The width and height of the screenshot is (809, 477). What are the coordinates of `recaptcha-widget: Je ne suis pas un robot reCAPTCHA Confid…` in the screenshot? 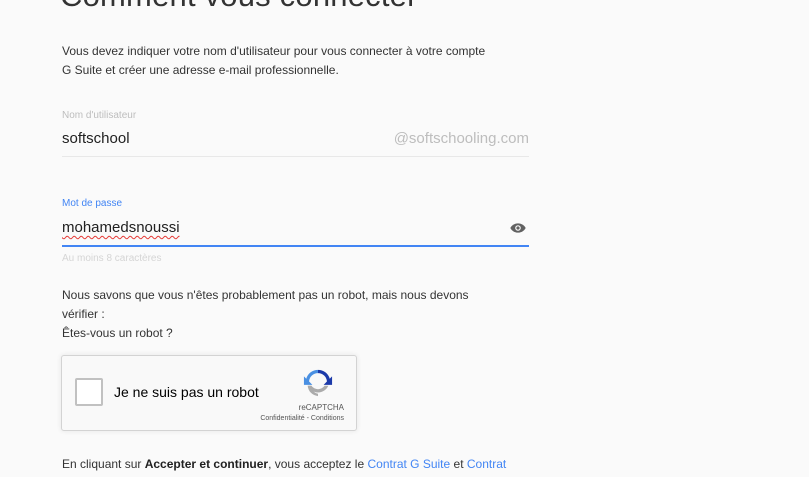 It's located at (209, 393).